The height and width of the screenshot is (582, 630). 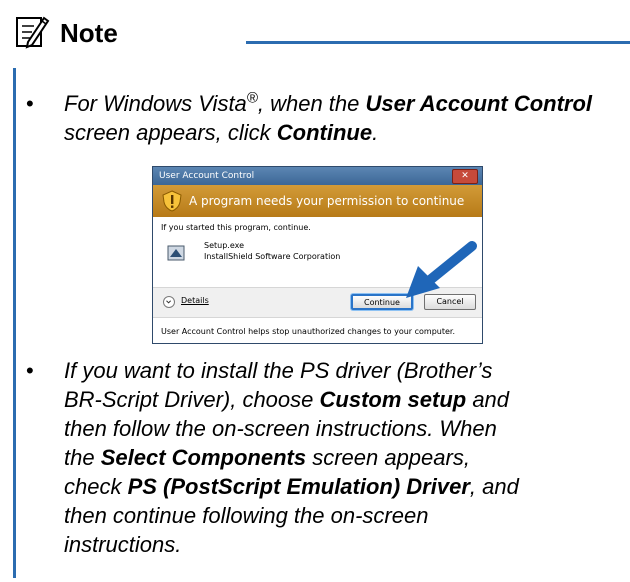 I want to click on note-header-rule, so click(x=438, y=42).